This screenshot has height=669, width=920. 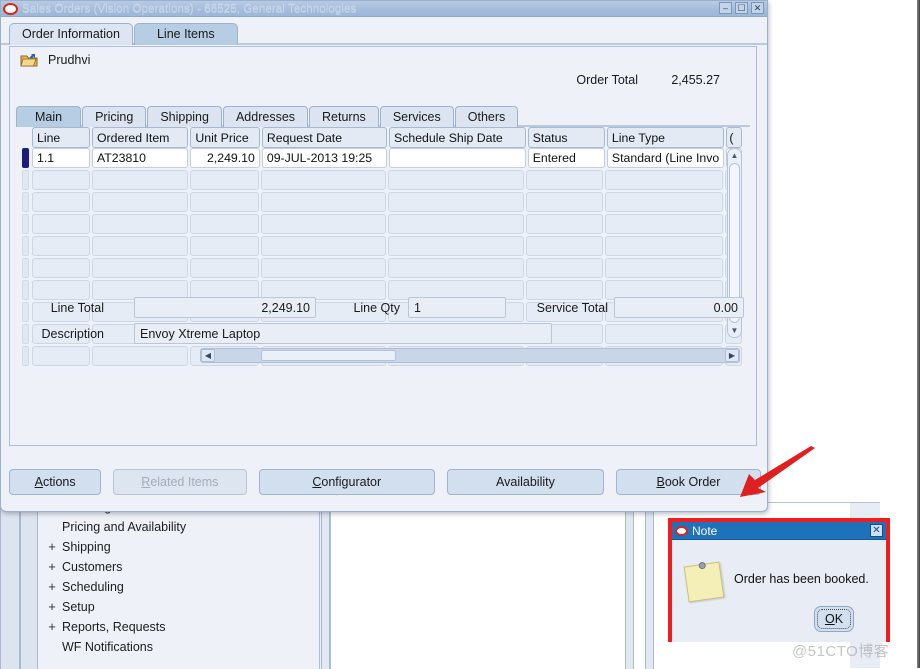 I want to click on col-header-schedule-ship-date: Schedule Ship Date, so click(x=457, y=137).